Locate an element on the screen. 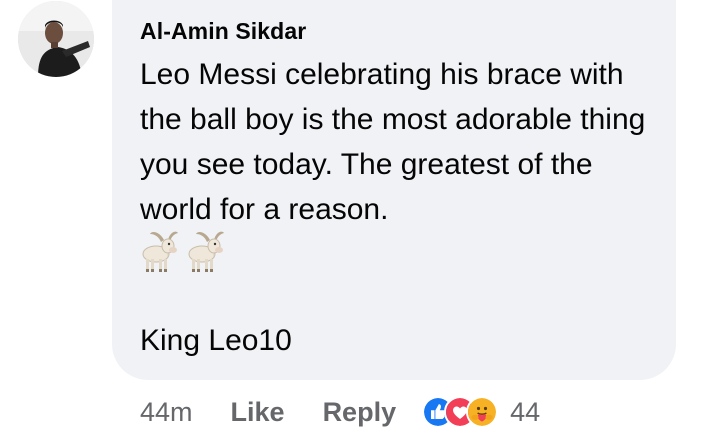  reaction-summary is located at coordinates (460, 412).